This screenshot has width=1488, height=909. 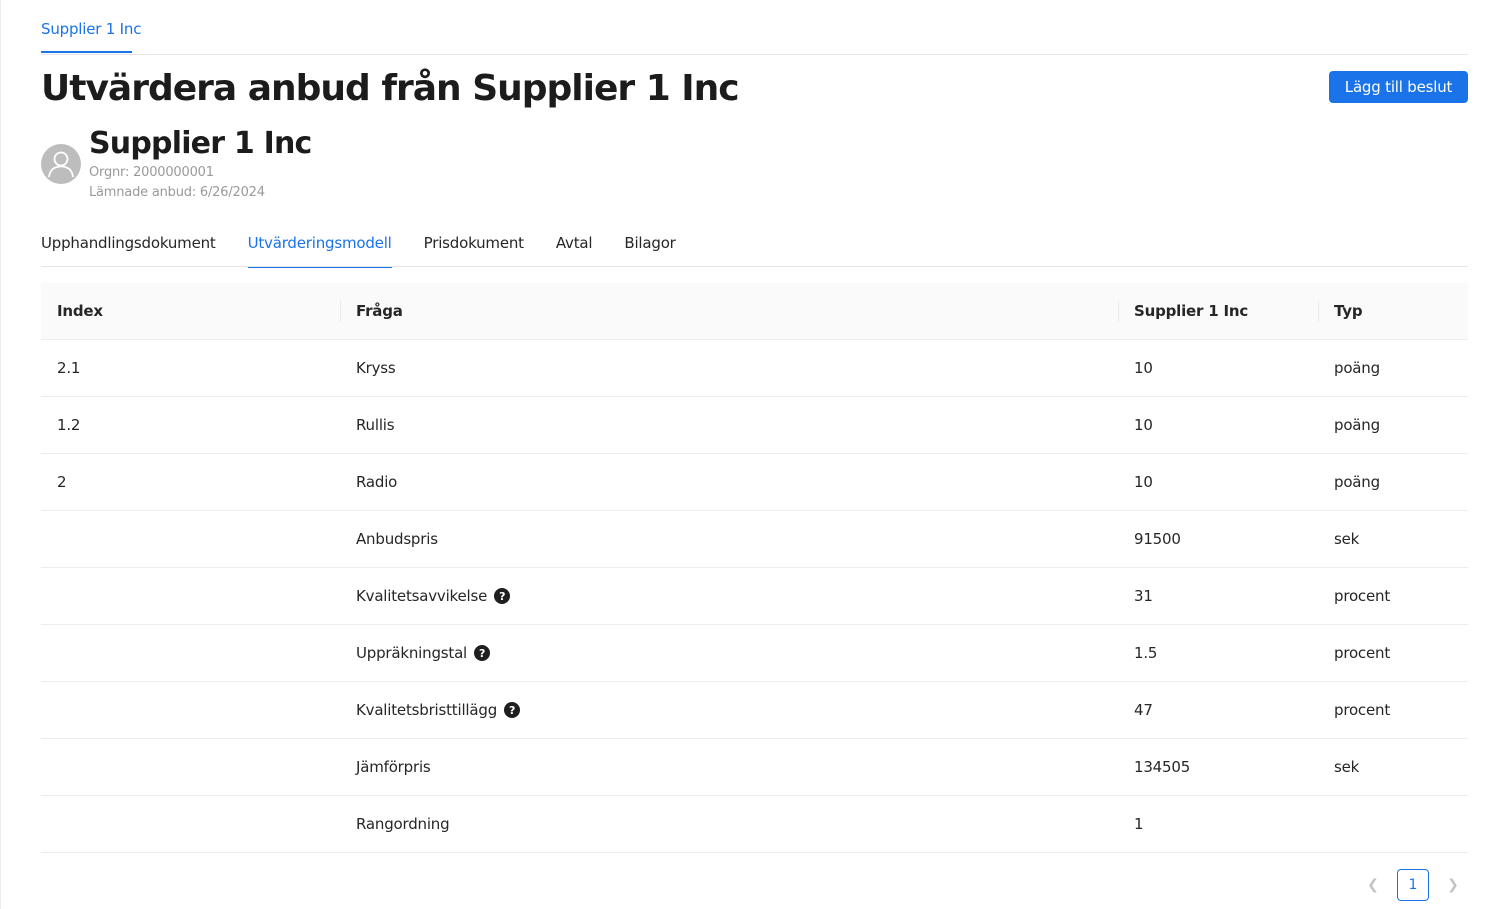 What do you see at coordinates (1218, 824) in the screenshot?
I see `cell-supplier-value: 1` at bounding box center [1218, 824].